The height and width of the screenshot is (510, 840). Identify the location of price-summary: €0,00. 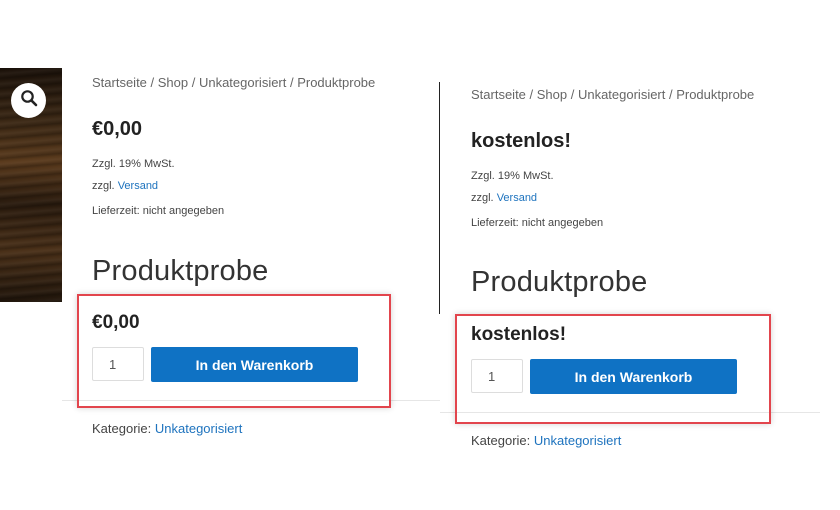
(117, 129).